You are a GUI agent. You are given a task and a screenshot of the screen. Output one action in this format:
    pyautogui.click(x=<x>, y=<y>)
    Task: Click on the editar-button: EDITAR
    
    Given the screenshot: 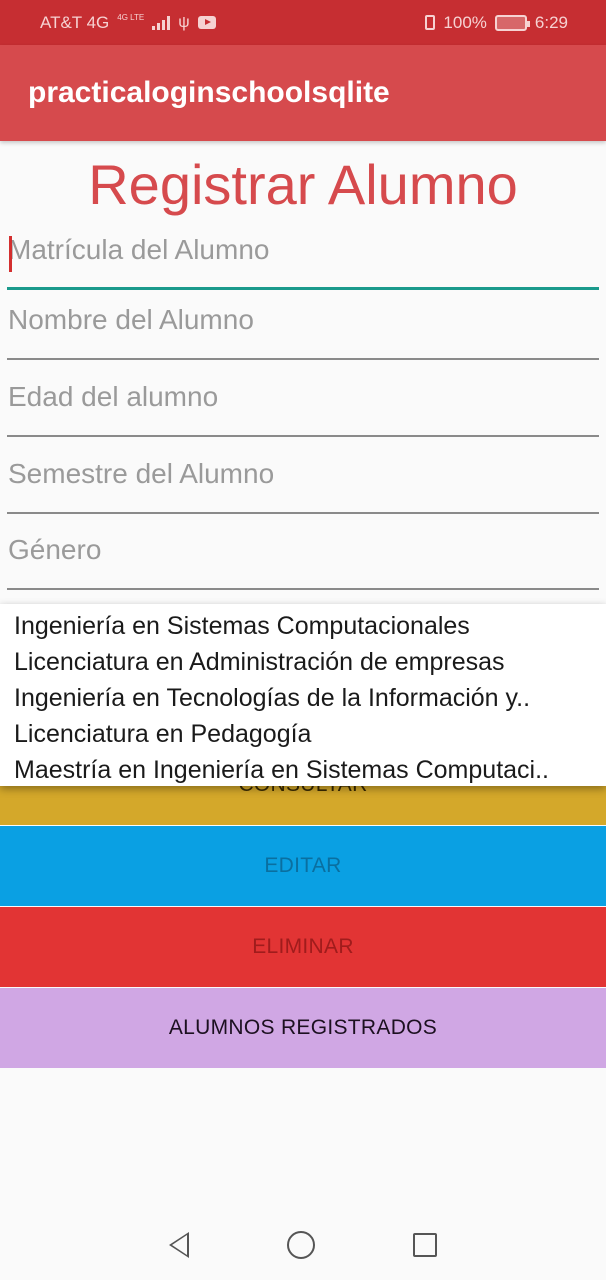 What is the action you would take?
    pyautogui.click(x=303, y=866)
    